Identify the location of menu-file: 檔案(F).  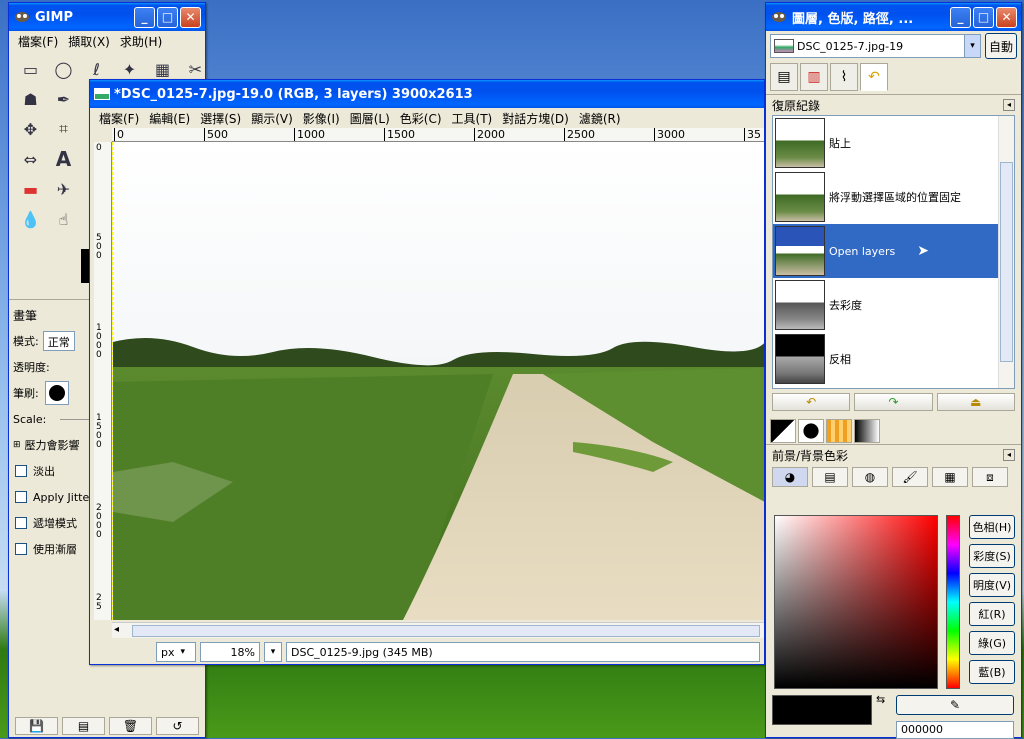
(38, 41).